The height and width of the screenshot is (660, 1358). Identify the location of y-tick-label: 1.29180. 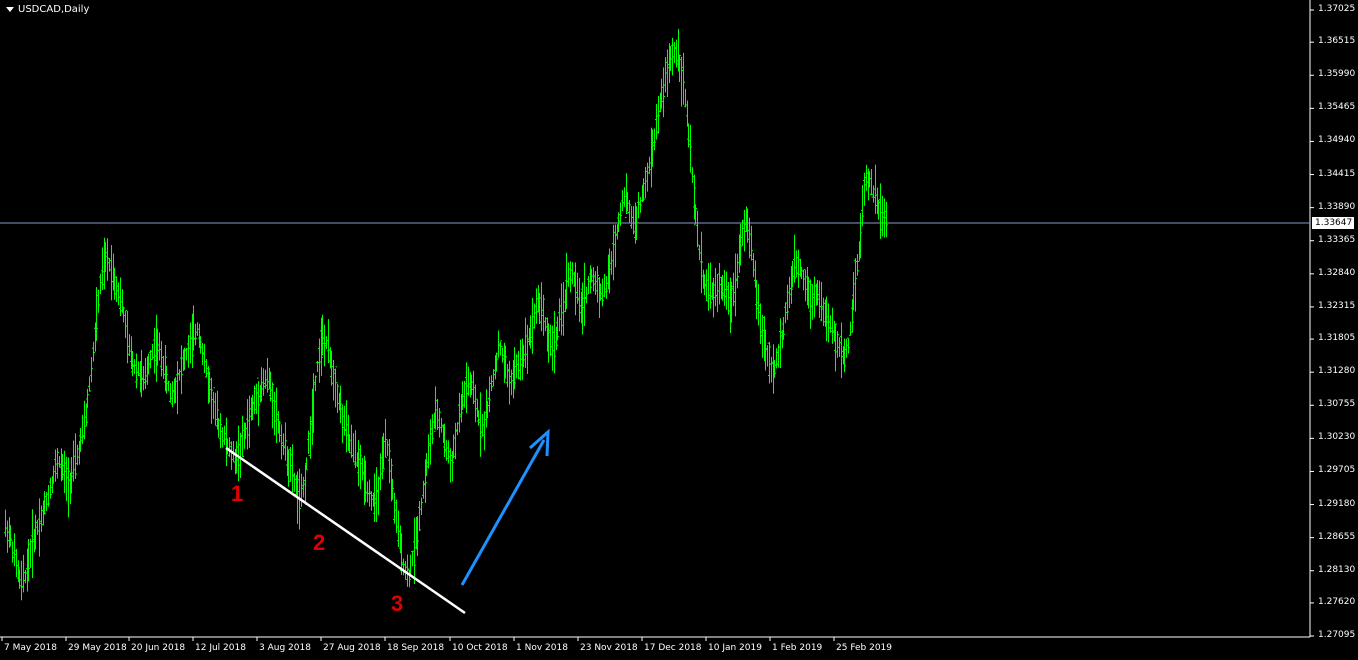
(1337, 503).